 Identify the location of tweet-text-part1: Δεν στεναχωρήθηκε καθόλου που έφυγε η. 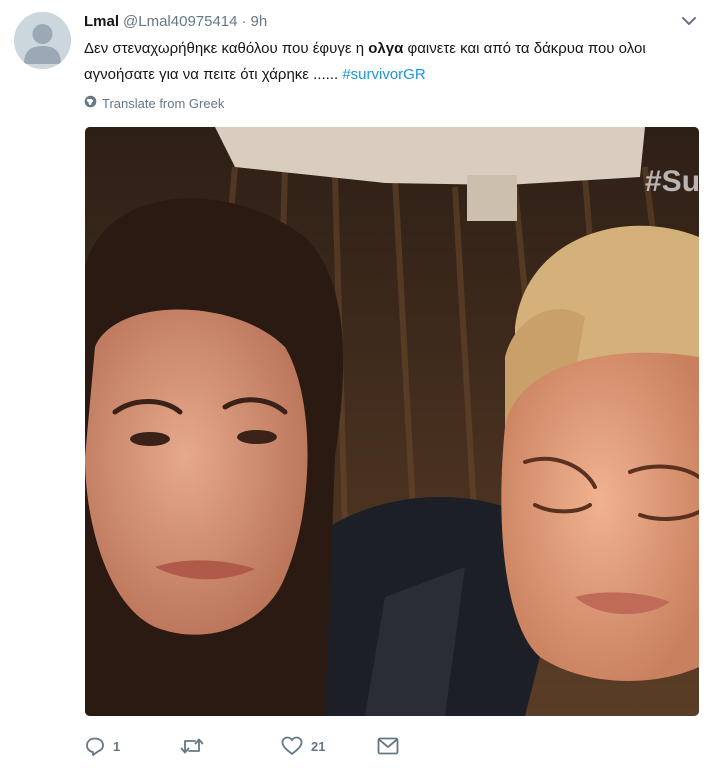
(226, 48).